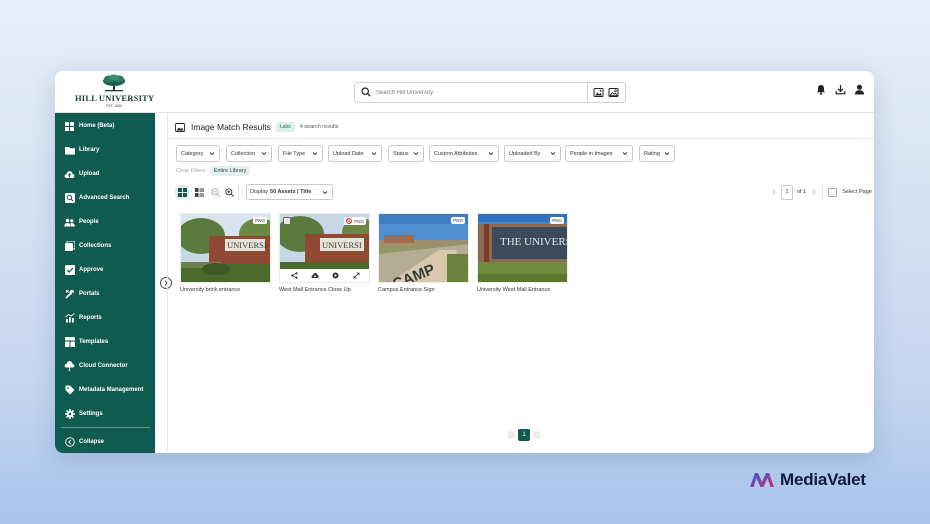 The width and height of the screenshot is (930, 524). What do you see at coordinates (456, 153) in the screenshot?
I see `filter-label: Custom Attributes` at bounding box center [456, 153].